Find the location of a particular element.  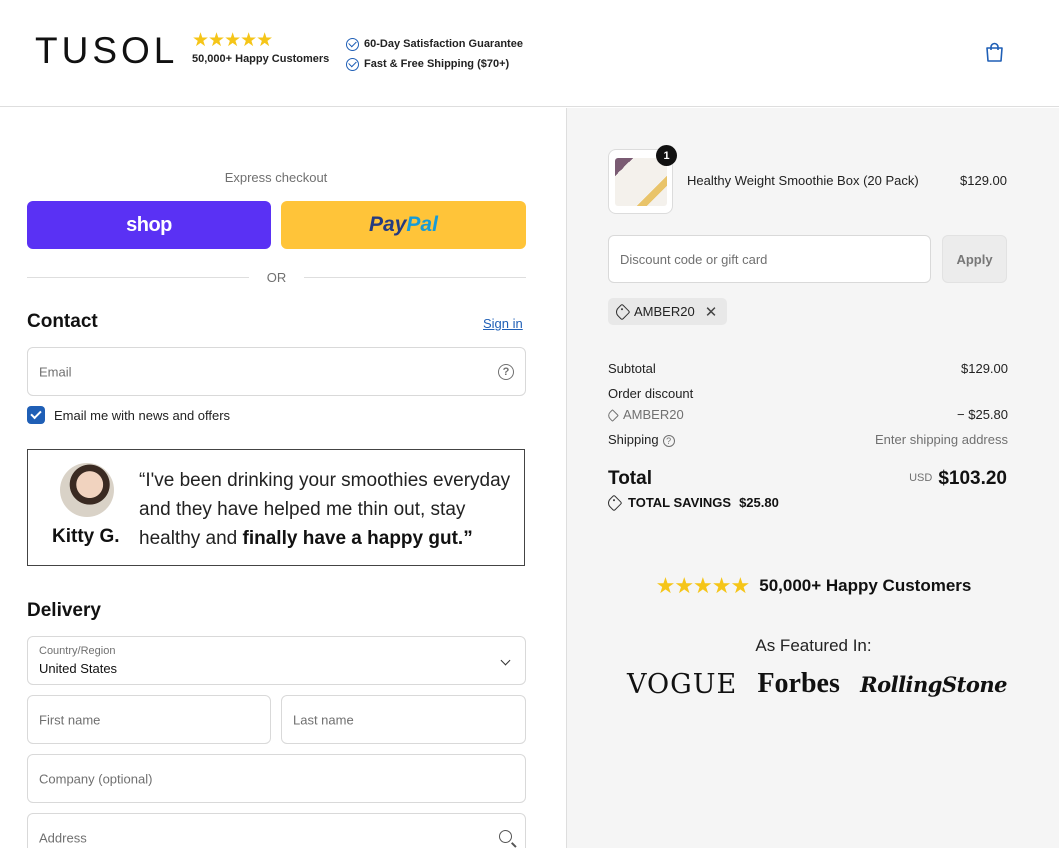

guarantee-item: 60-Day Satisfaction Guarantee is located at coordinates (434, 44).